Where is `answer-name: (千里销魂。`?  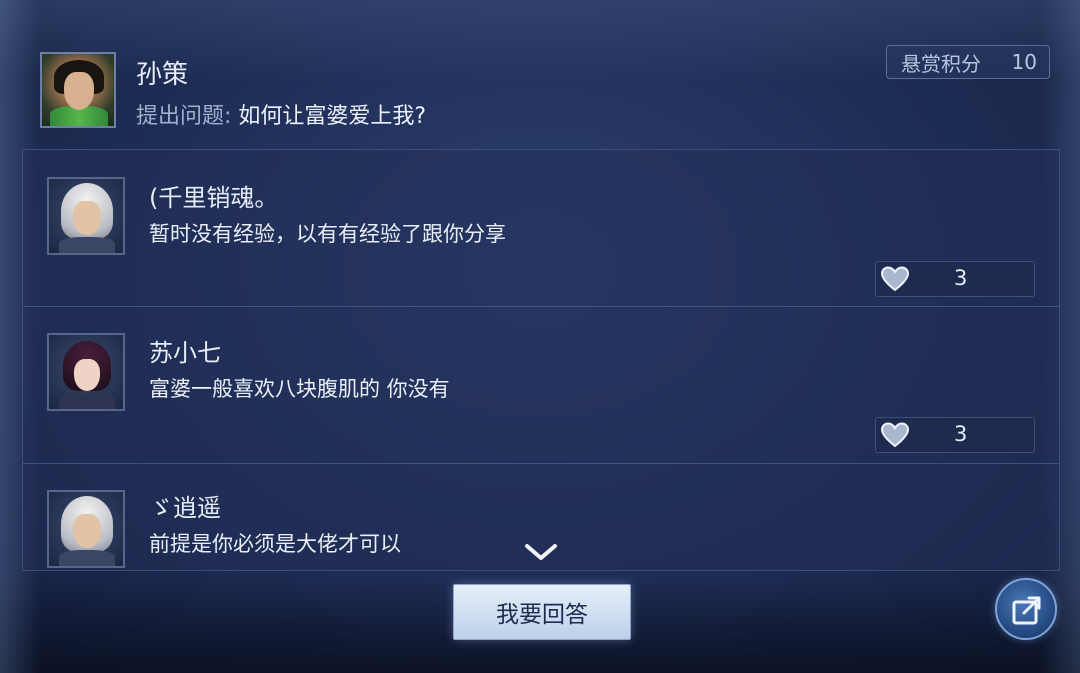
answer-name: (千里销魂。 is located at coordinates (214, 198).